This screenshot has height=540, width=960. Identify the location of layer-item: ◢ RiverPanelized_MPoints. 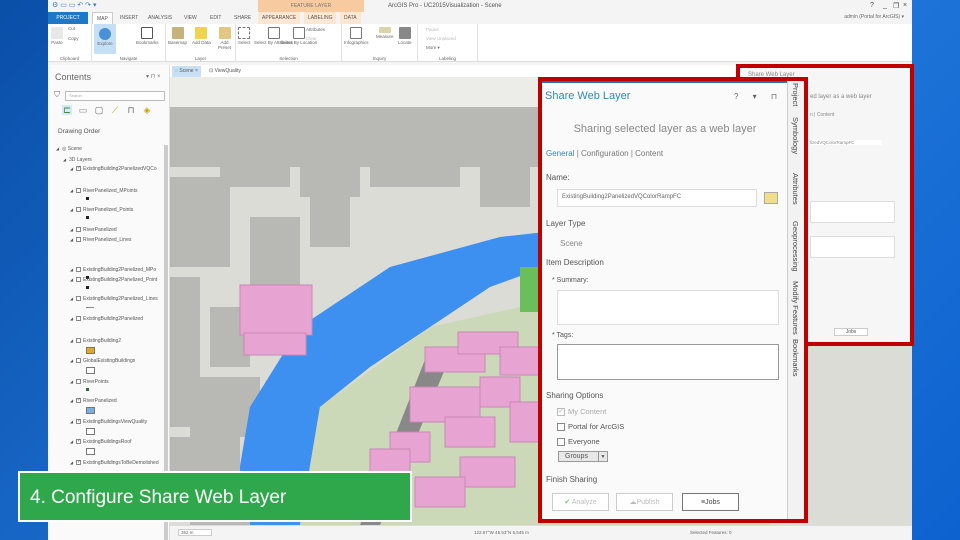
(103, 191).